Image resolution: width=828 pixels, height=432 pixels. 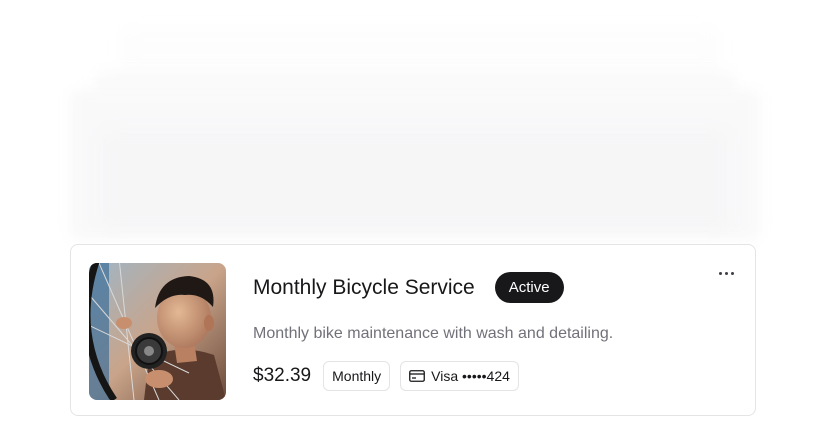 I want to click on mechanic-photo, so click(x=157, y=331).